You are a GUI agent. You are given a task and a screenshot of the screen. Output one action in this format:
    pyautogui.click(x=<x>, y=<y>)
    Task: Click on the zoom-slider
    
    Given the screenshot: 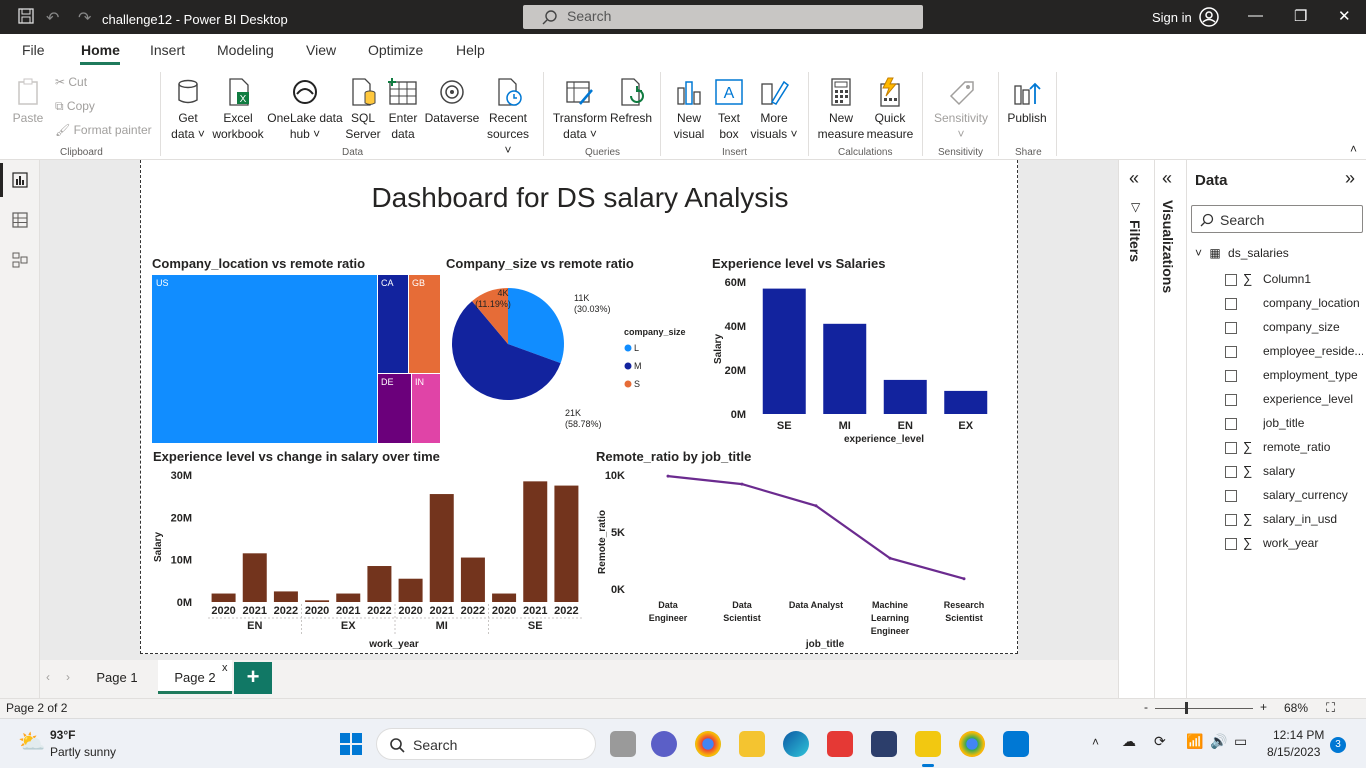 What is the action you would take?
    pyautogui.click(x=1204, y=708)
    